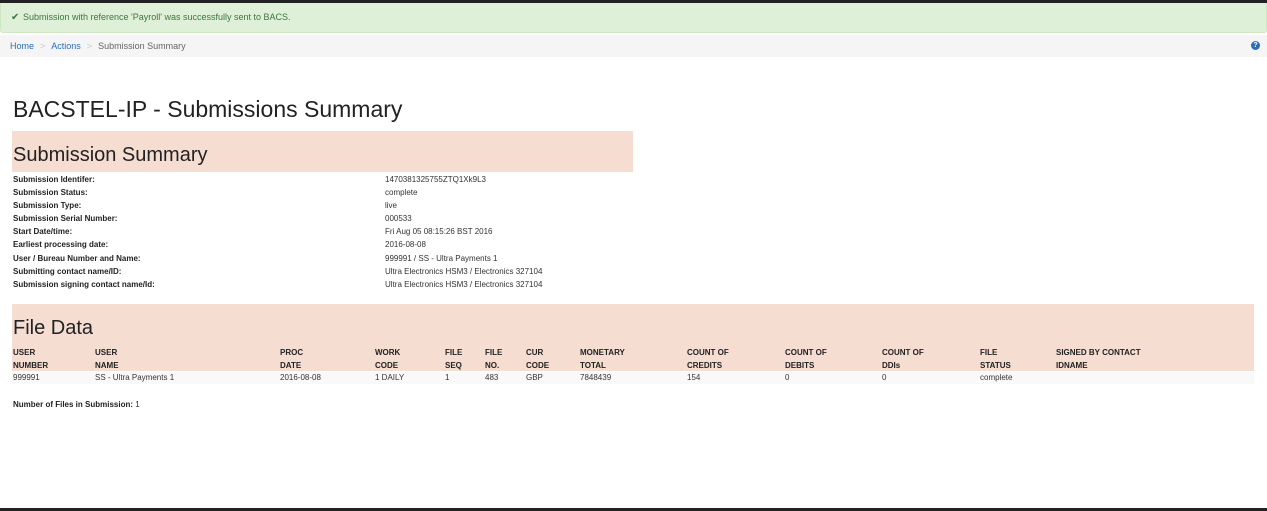 This screenshot has width=1267, height=511. Describe the element at coordinates (492, 377) in the screenshot. I see `cell-file-no: 483` at that location.